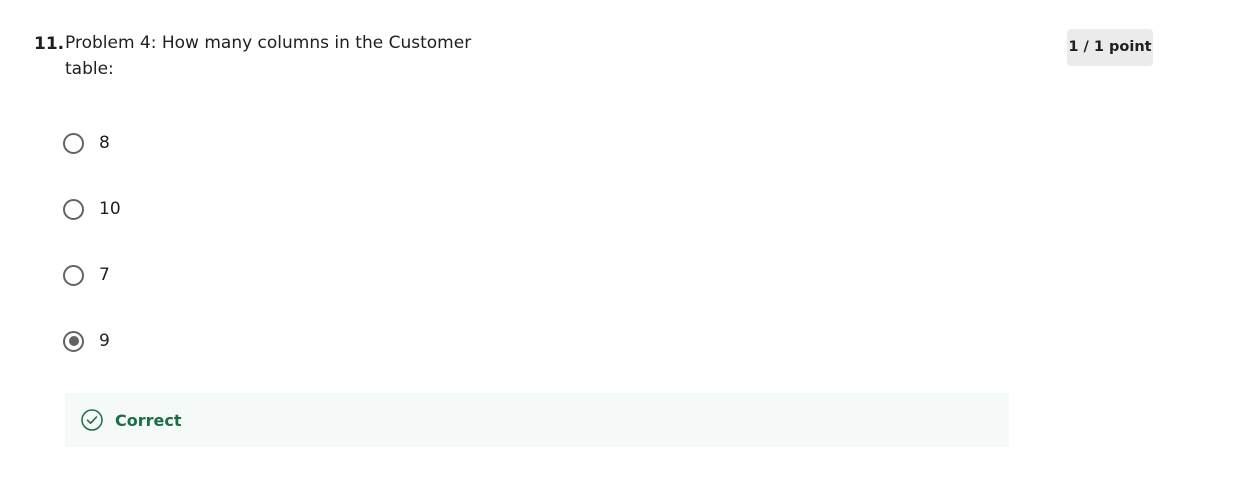 This screenshot has height=480, width=1237. What do you see at coordinates (104, 143) in the screenshot?
I see `option-label: 8` at bounding box center [104, 143].